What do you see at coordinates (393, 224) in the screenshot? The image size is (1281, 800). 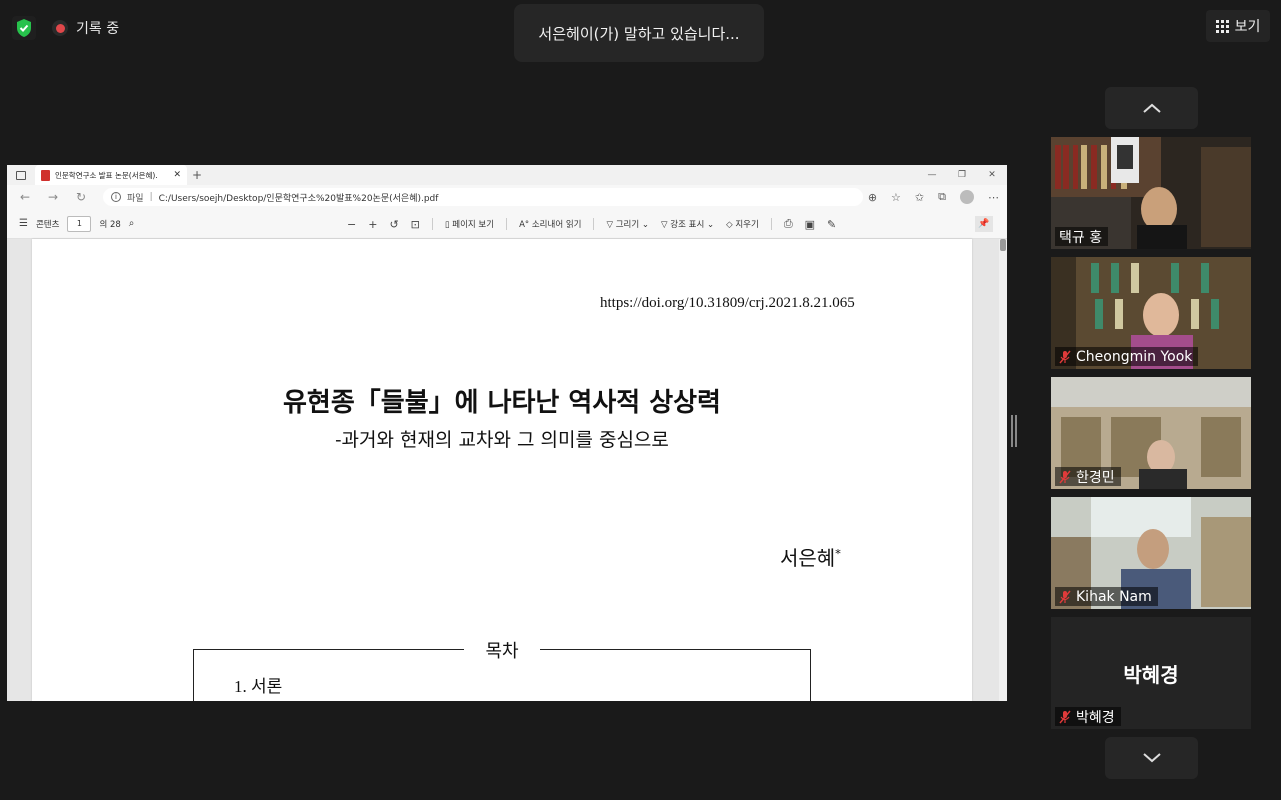 I see `rotate-icon: ↺` at bounding box center [393, 224].